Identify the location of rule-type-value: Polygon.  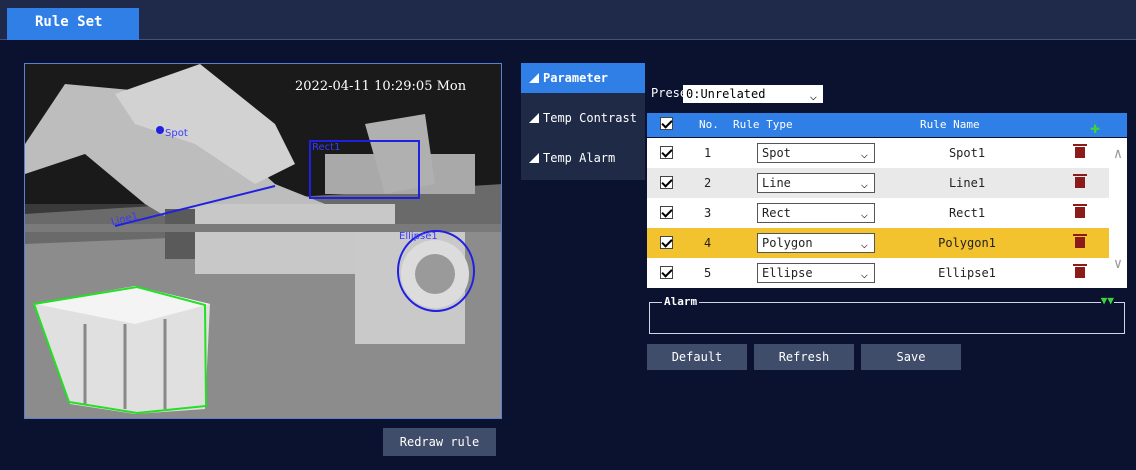
(787, 243).